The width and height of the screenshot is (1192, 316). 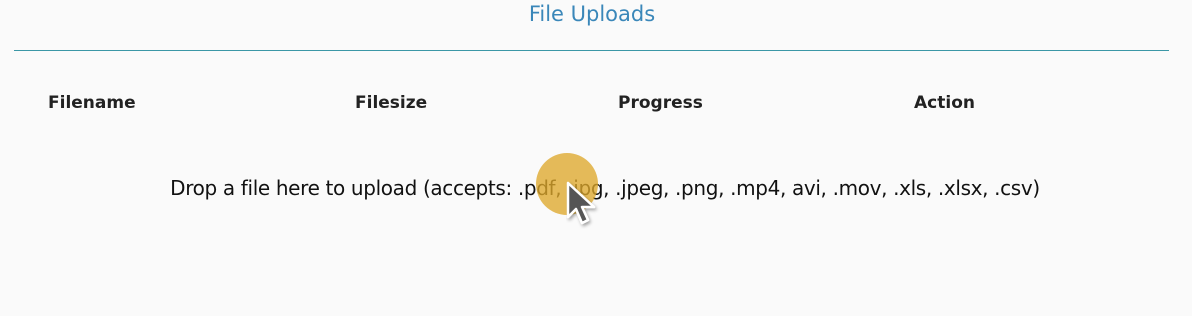 What do you see at coordinates (944, 103) in the screenshot?
I see `column-header-action: Action` at bounding box center [944, 103].